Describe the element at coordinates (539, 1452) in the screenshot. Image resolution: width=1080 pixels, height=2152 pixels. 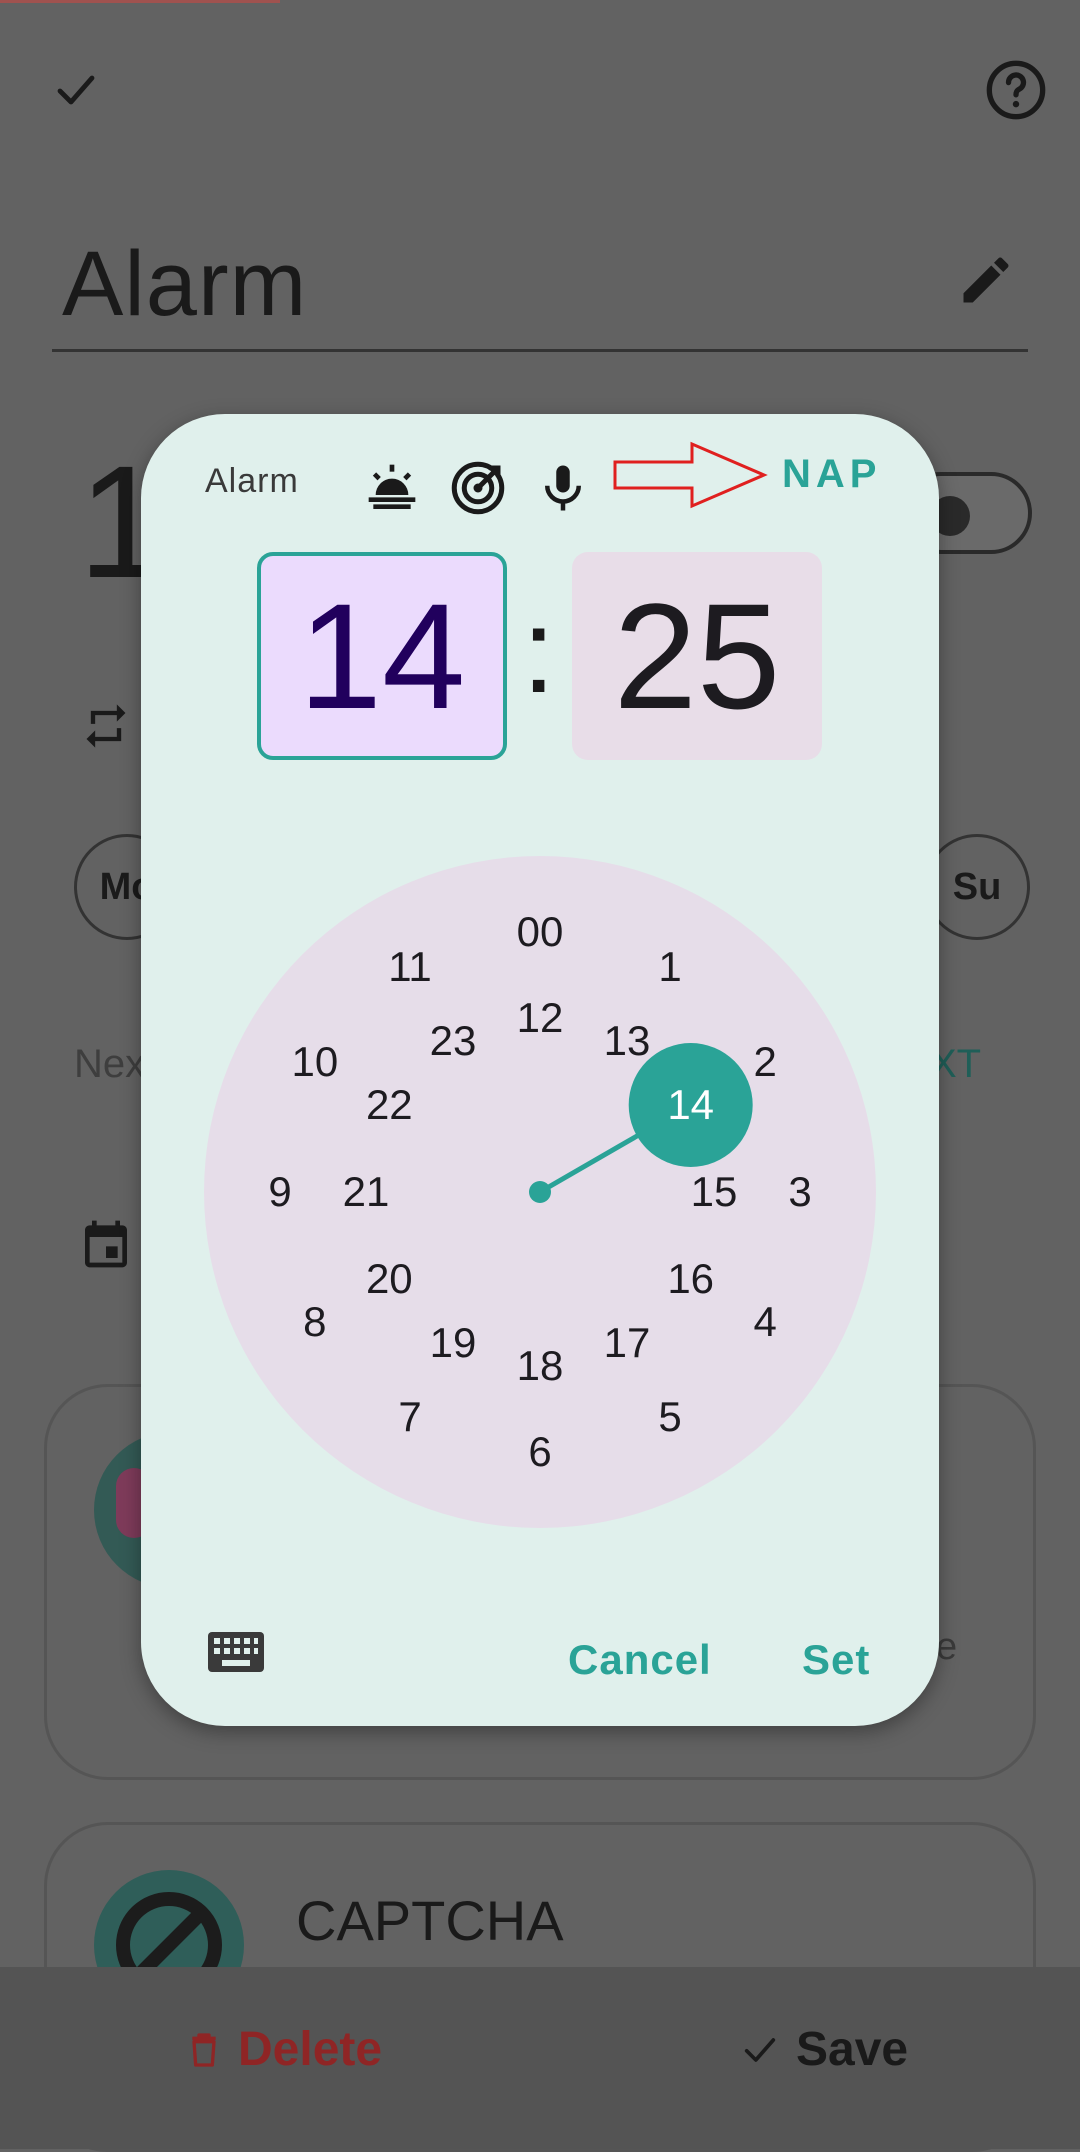
I see `clock-number-6: 6` at that location.